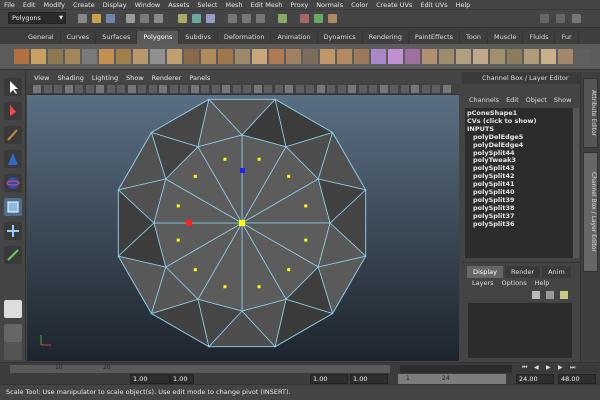 The image size is (600, 400). What do you see at coordinates (539, 37) in the screenshot?
I see `shelf-tab-fluids: Fluids` at bounding box center [539, 37].